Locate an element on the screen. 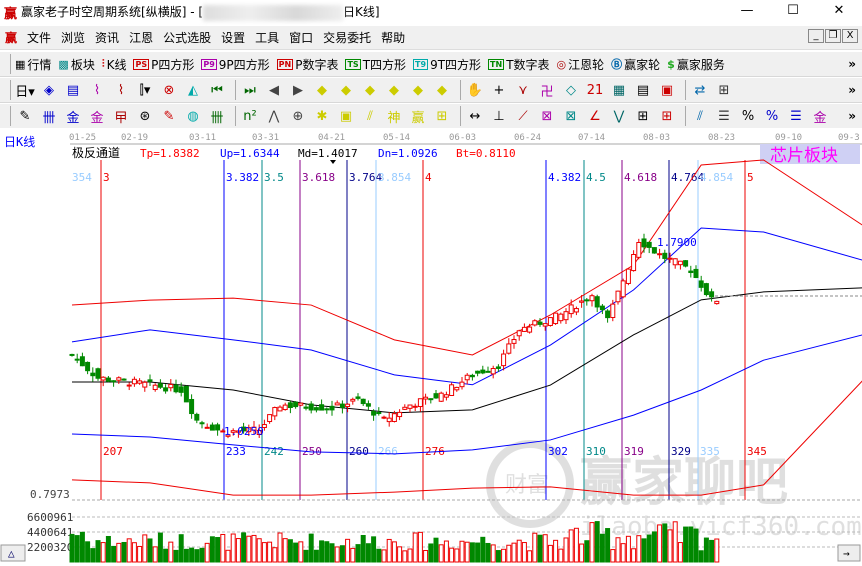 This screenshot has height=566, width=862. maximize-button: ☐ is located at coordinates (793, 11).